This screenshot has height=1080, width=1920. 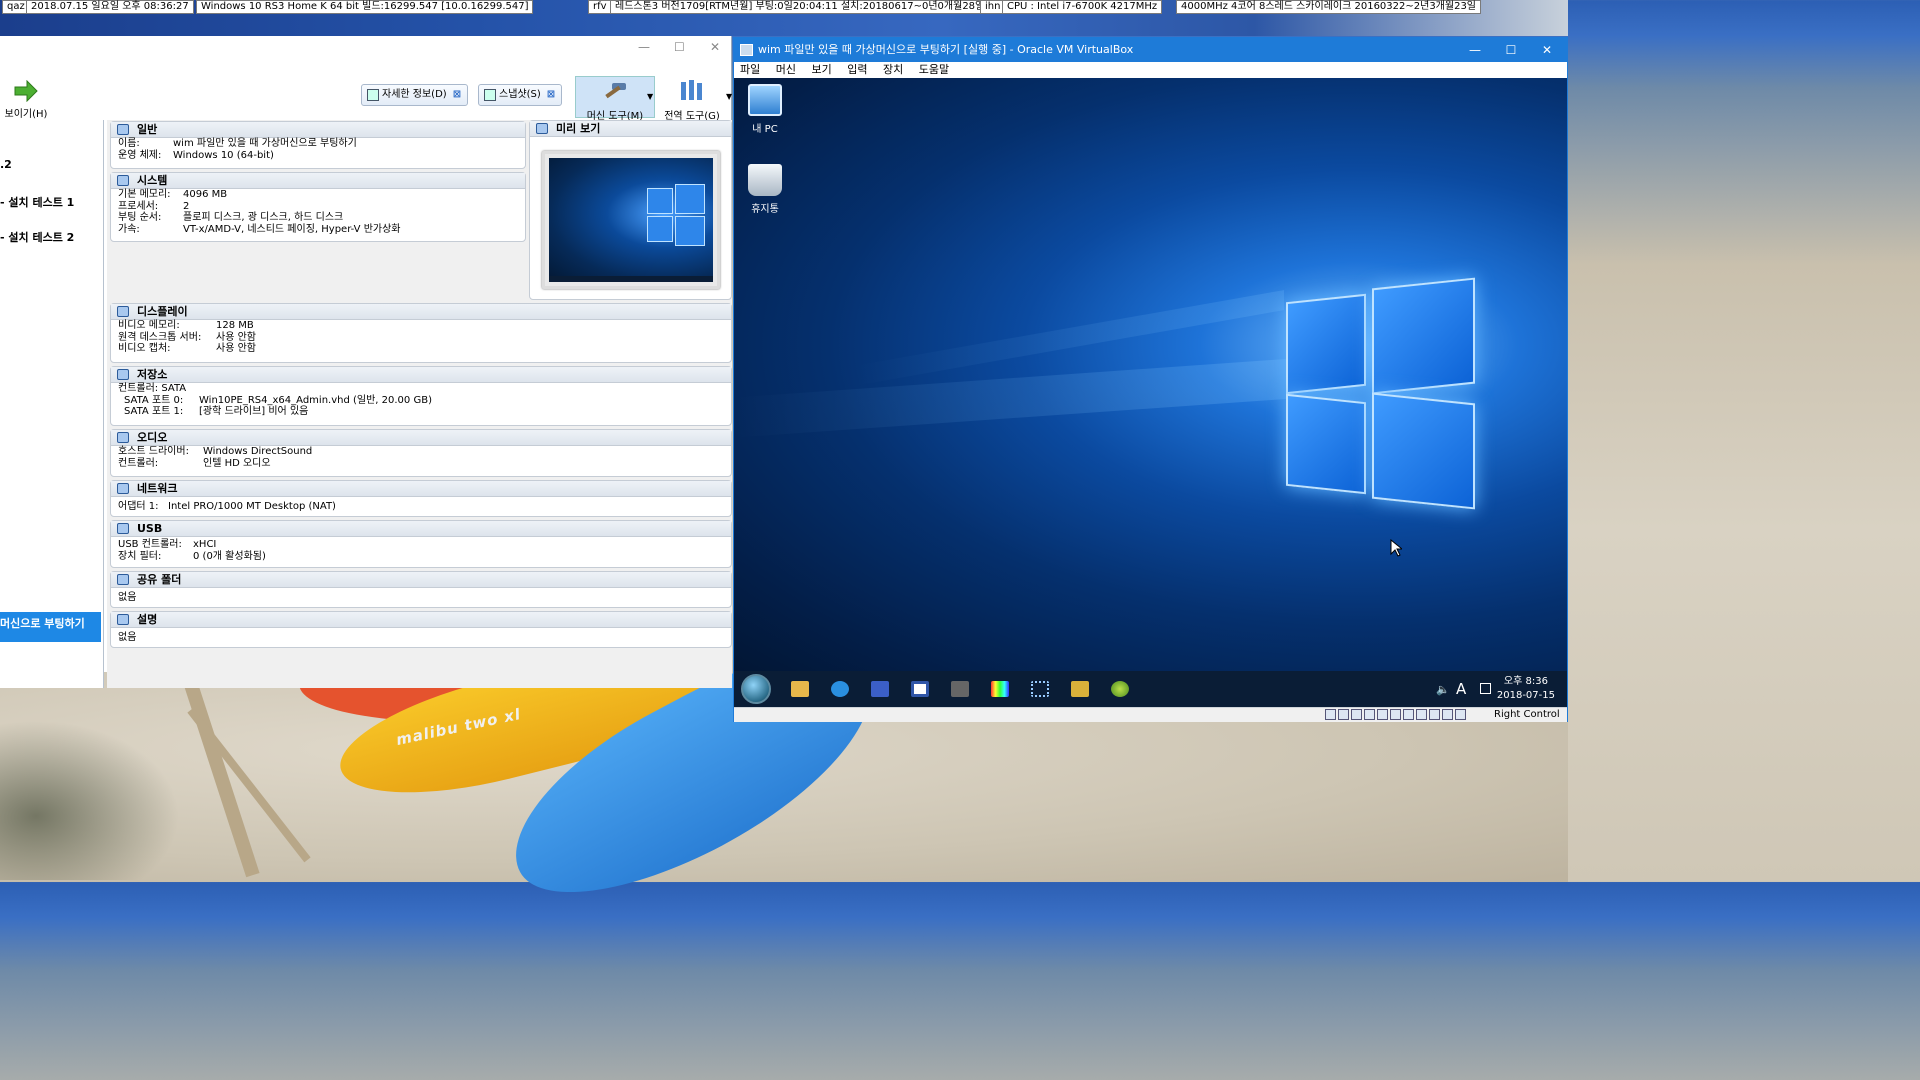 What do you see at coordinates (421, 580) in the screenshot?
I see `section-header: 공유 폴더` at bounding box center [421, 580].